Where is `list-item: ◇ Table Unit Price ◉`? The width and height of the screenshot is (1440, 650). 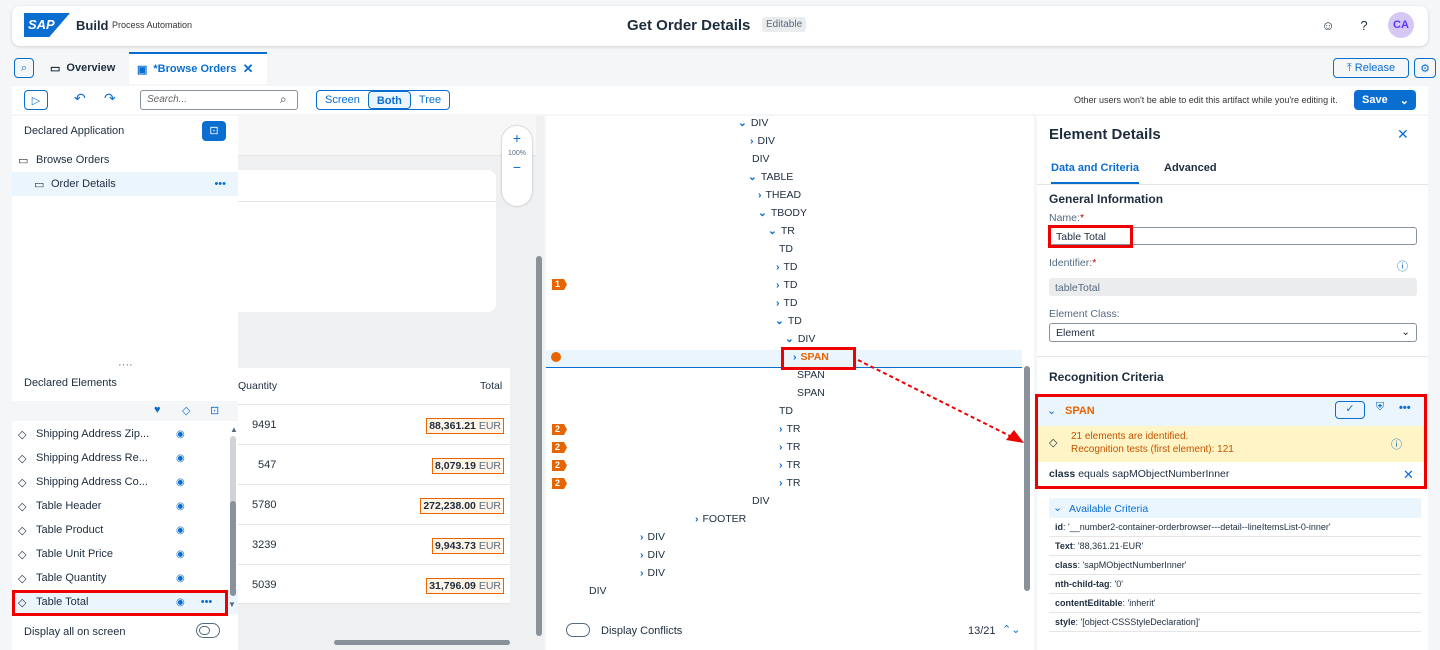 list-item: ◇ Table Unit Price ◉ is located at coordinates (125, 554).